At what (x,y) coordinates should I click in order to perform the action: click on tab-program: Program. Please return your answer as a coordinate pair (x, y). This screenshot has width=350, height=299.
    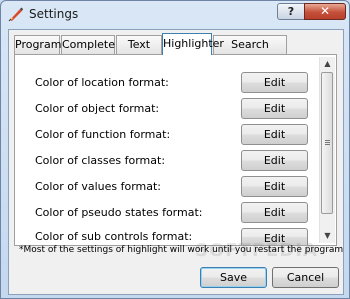
    Looking at the image, I should click on (37, 44).